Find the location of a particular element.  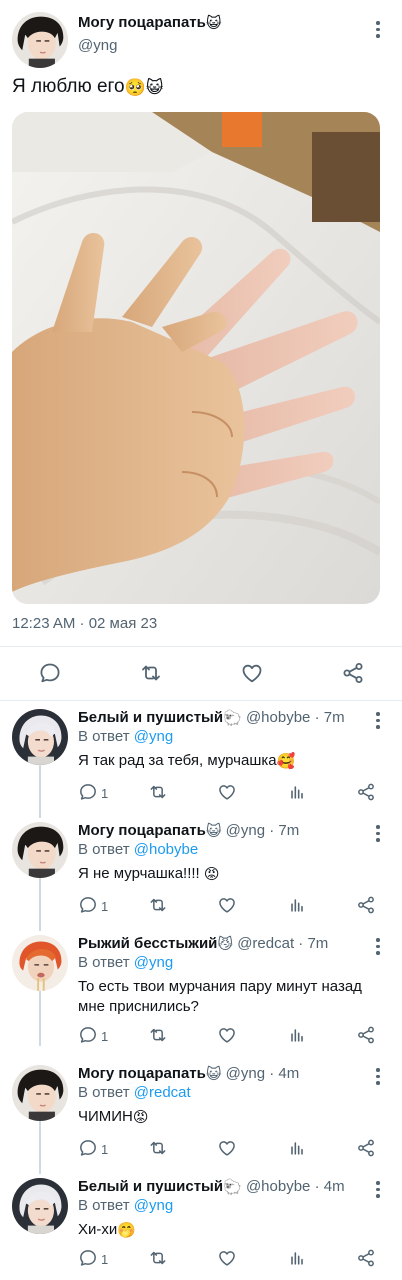

reply-text-content: Я не мурчашка!!!! is located at coordinates (141, 873).